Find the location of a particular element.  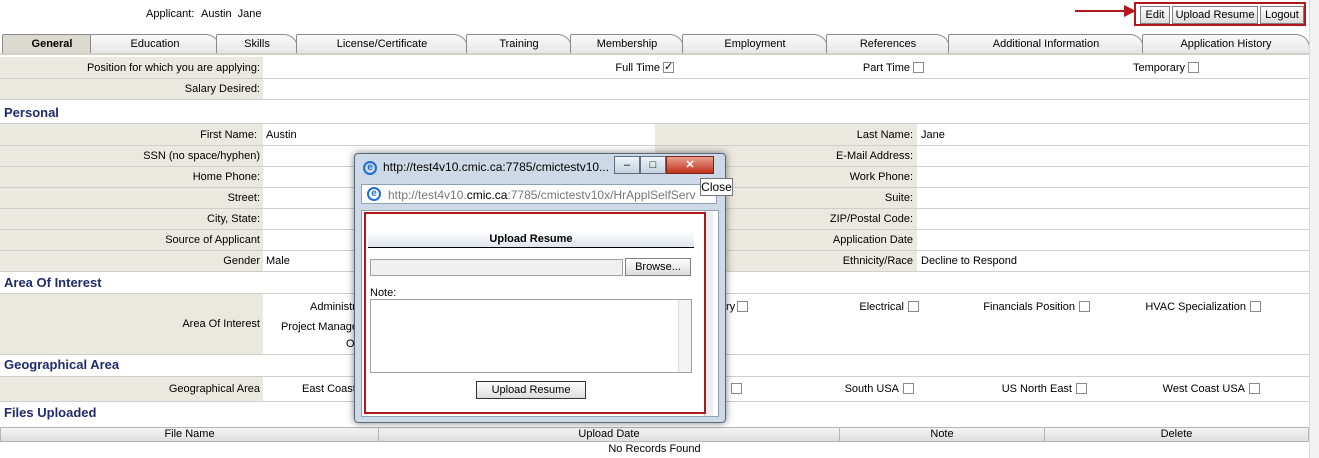

tab-training: Training is located at coordinates (519, 43).